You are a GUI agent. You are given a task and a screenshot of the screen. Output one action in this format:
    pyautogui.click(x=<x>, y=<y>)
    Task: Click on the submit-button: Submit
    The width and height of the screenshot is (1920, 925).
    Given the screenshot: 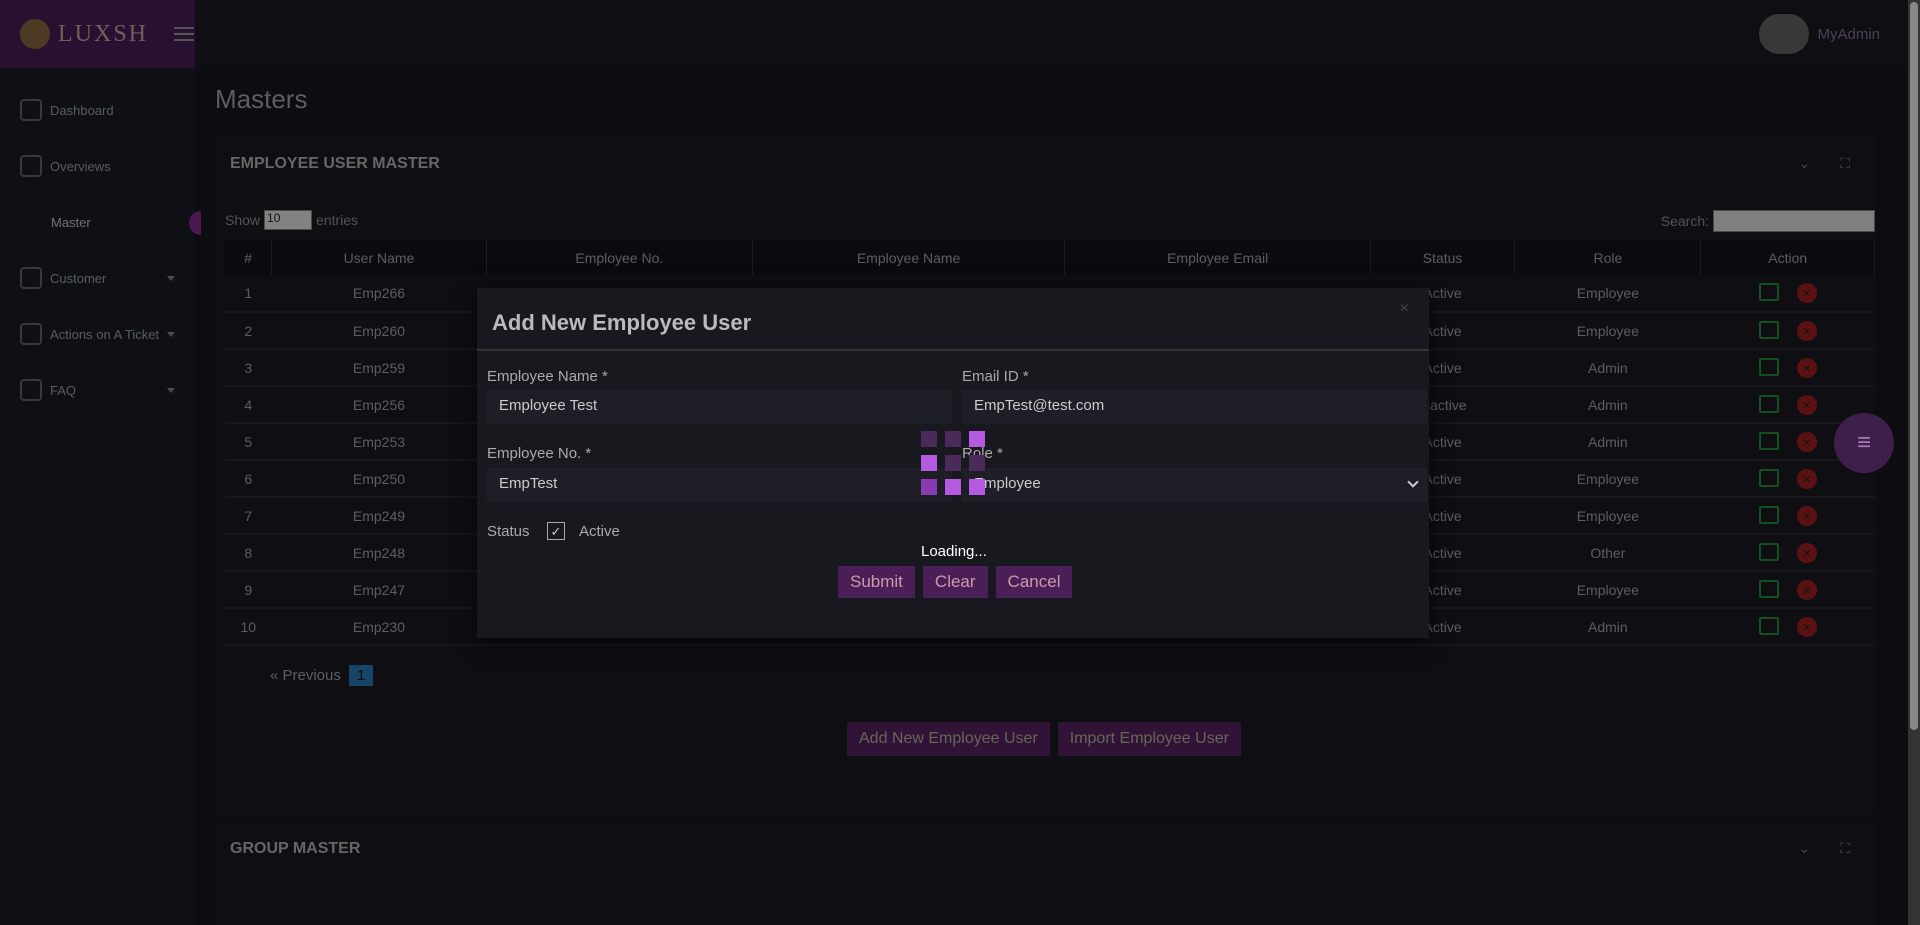 What is the action you would take?
    pyautogui.click(x=876, y=582)
    